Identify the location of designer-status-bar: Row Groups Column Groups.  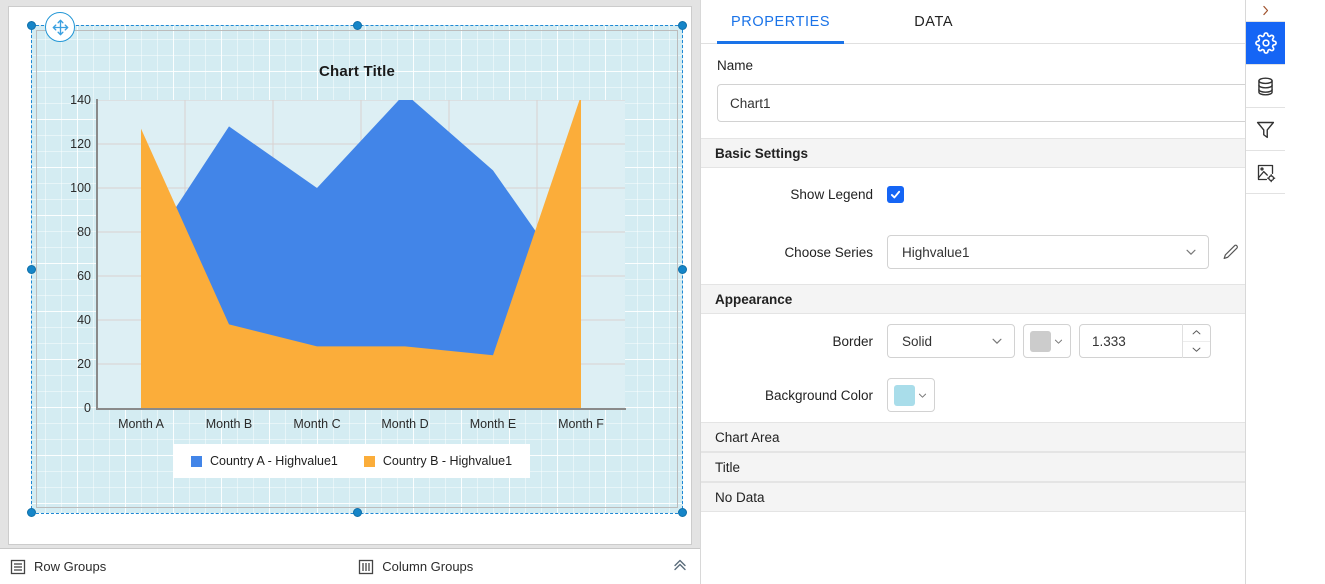
(350, 566).